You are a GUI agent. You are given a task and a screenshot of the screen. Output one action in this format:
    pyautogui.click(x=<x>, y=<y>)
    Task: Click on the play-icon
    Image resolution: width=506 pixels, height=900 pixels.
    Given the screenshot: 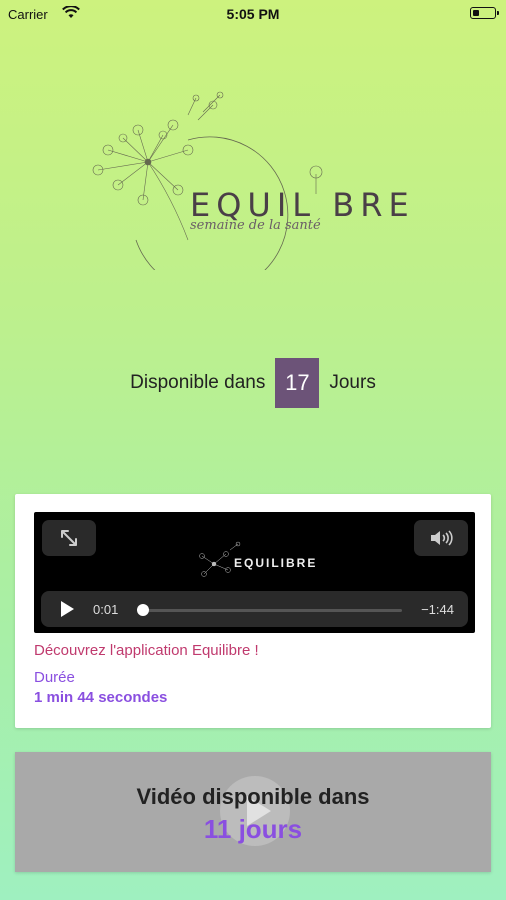 What is the action you would take?
    pyautogui.click(x=67, y=609)
    